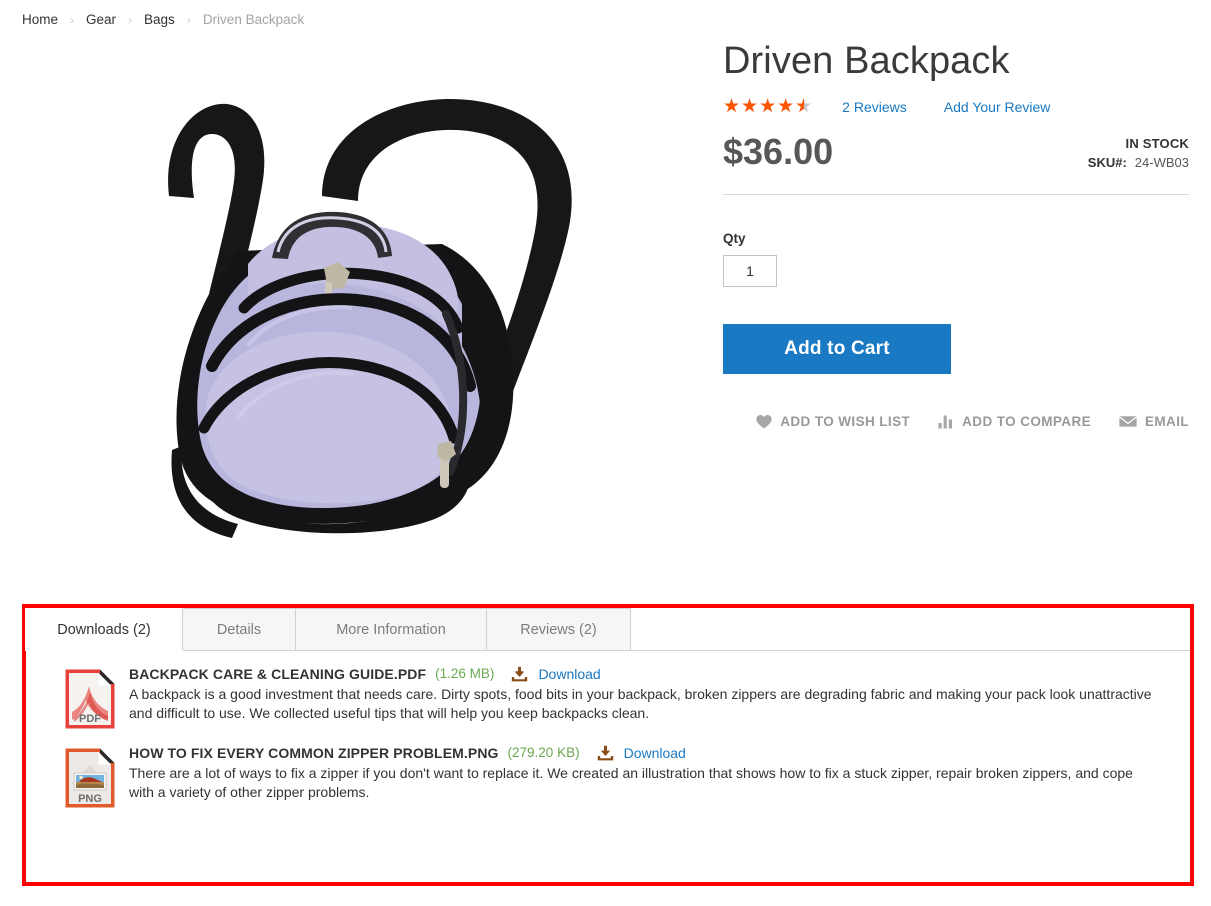 The height and width of the screenshot is (906, 1211). Describe the element at coordinates (1107, 162) in the screenshot. I see `sku-label: SKU#:` at that location.